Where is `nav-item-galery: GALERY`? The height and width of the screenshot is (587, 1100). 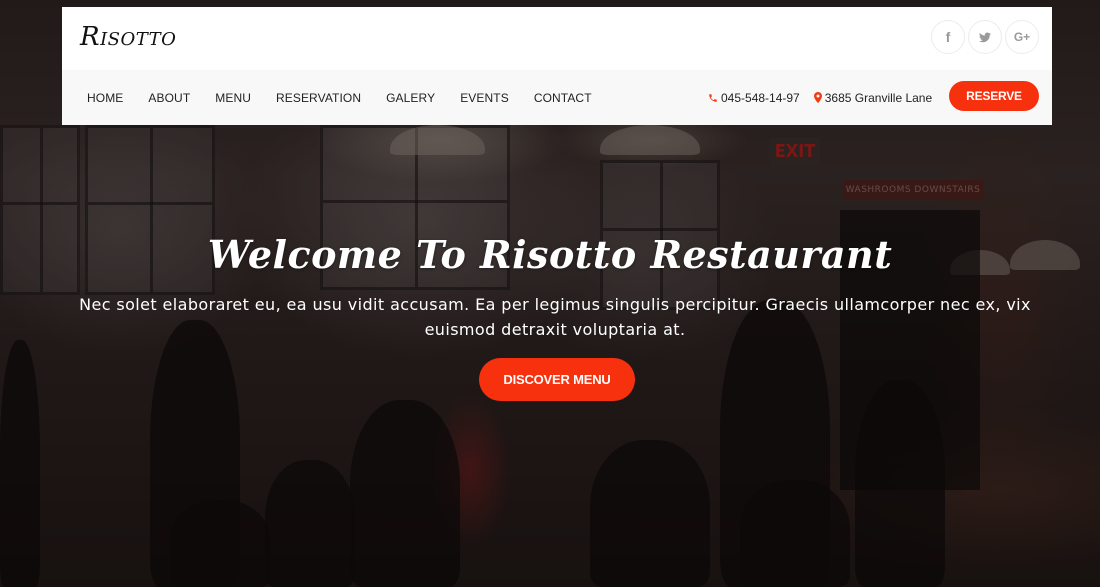
nav-item-galery: GALERY is located at coordinates (410, 98).